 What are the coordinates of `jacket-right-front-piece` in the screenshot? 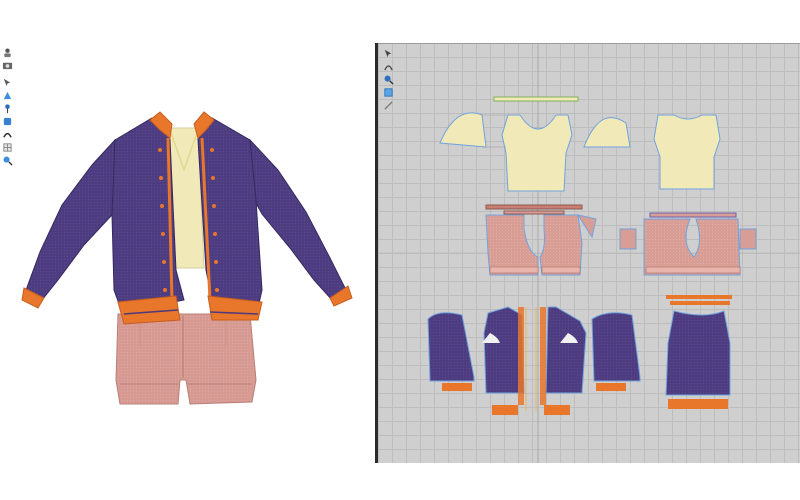 It's located at (566, 350).